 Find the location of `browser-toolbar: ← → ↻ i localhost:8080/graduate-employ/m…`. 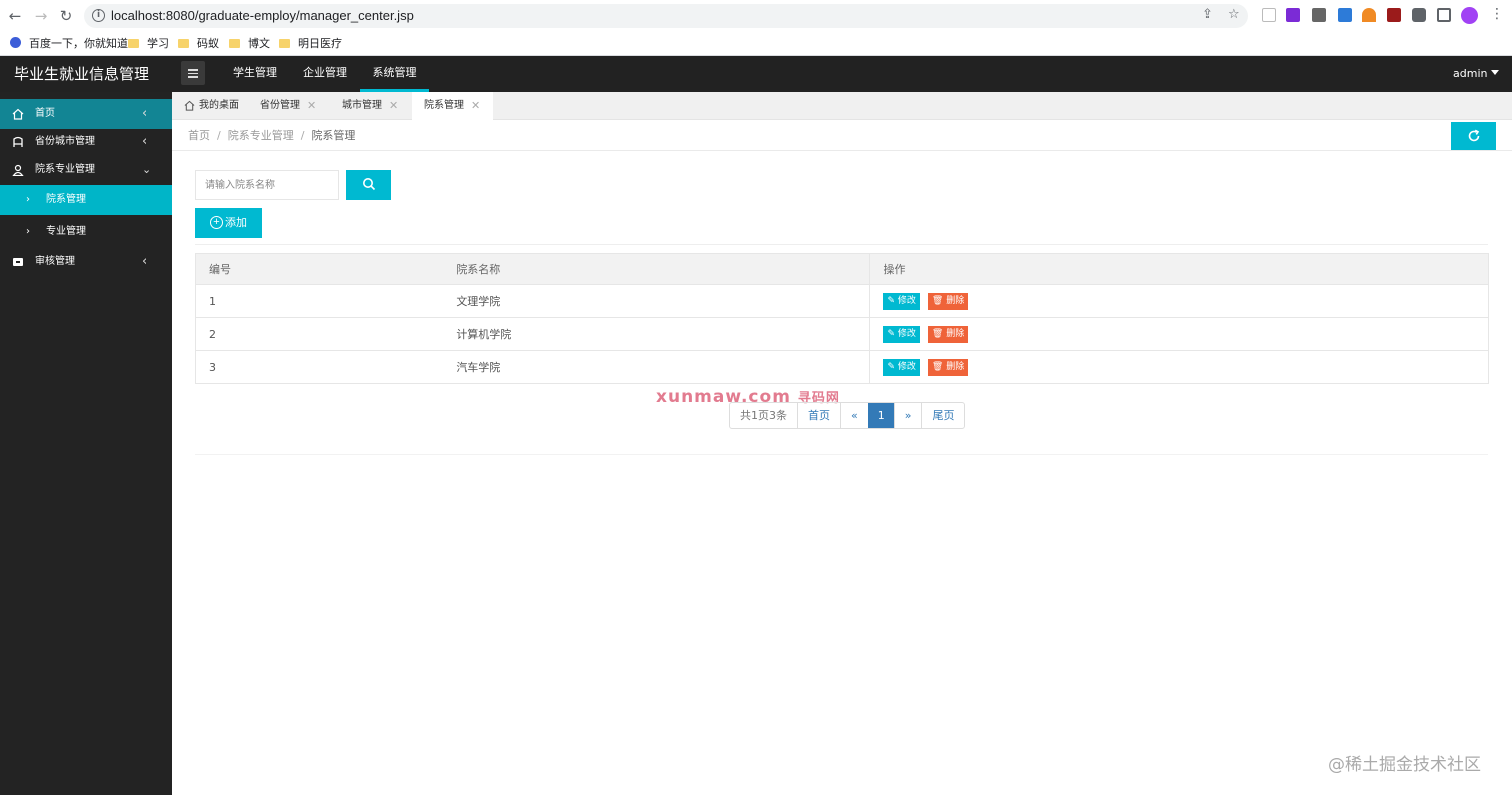

browser-toolbar: ← → ↻ i localhost:8080/graduate-employ/m… is located at coordinates (756, 16).